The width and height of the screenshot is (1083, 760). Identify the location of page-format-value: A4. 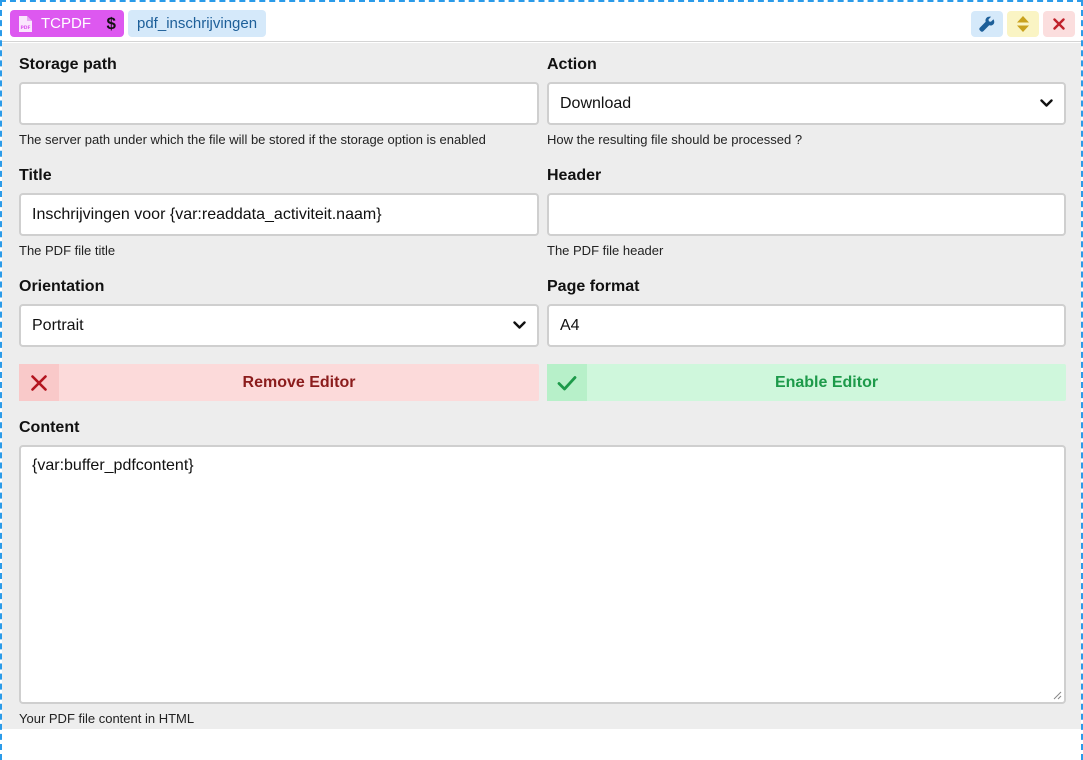
(570, 326).